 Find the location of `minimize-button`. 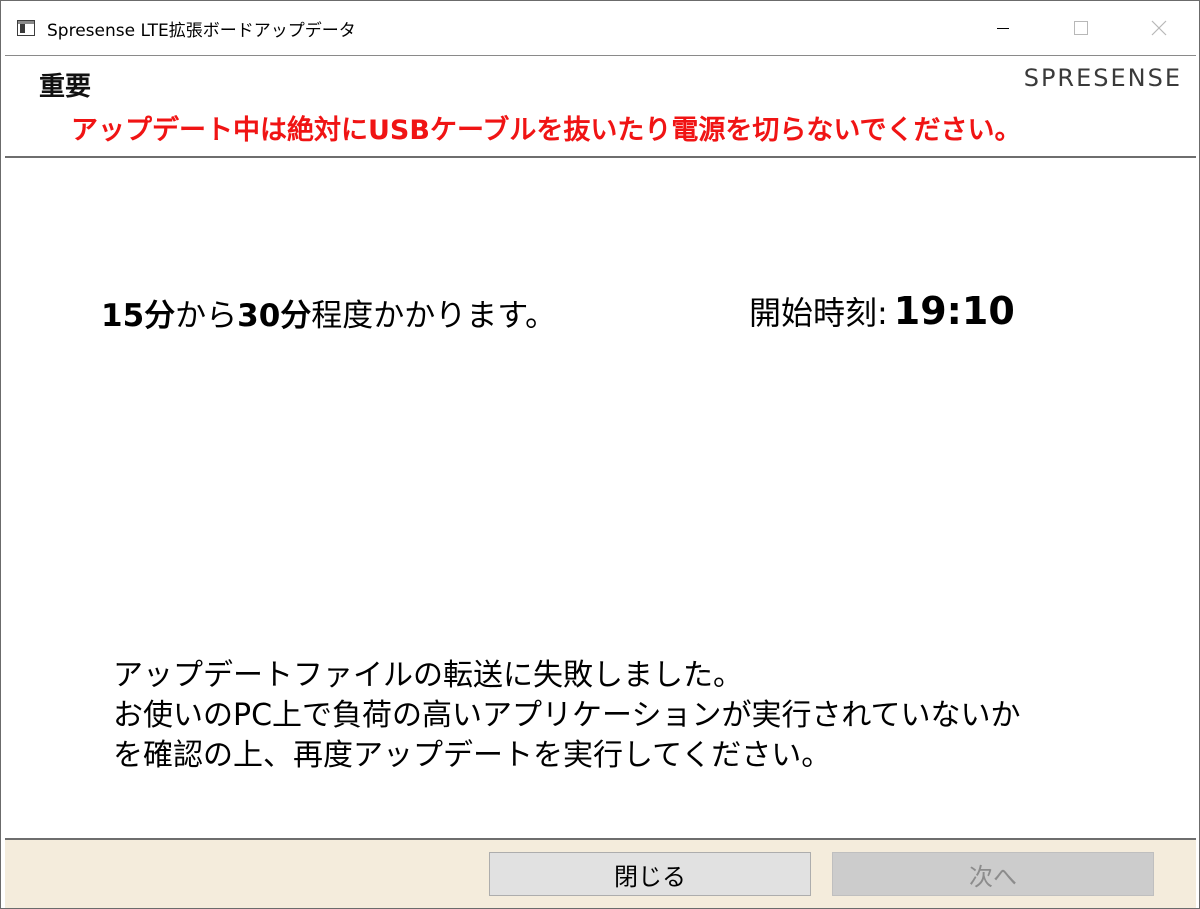

minimize-button is located at coordinates (1003, 28).